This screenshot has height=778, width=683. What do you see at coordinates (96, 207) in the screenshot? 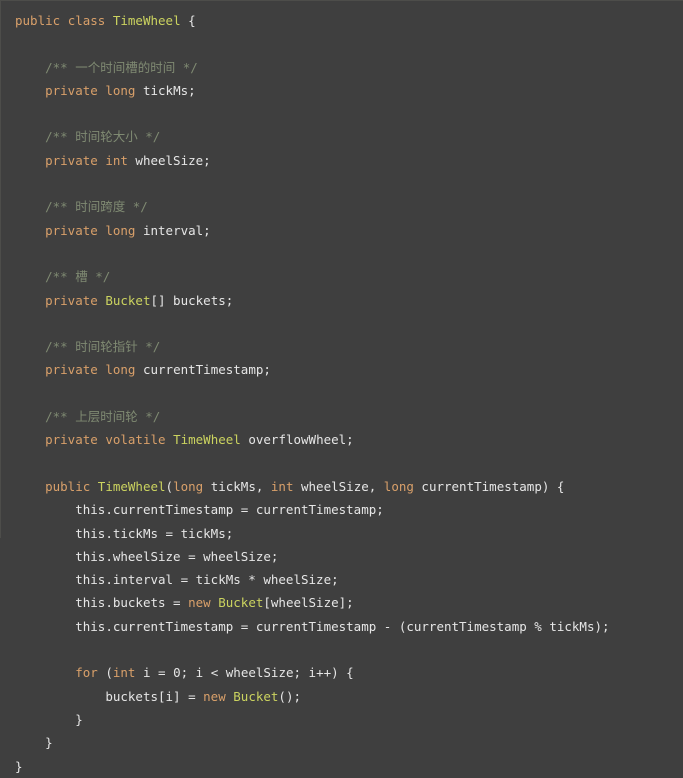
I see `code-token-comment: /** 时间跨度 */` at bounding box center [96, 207].